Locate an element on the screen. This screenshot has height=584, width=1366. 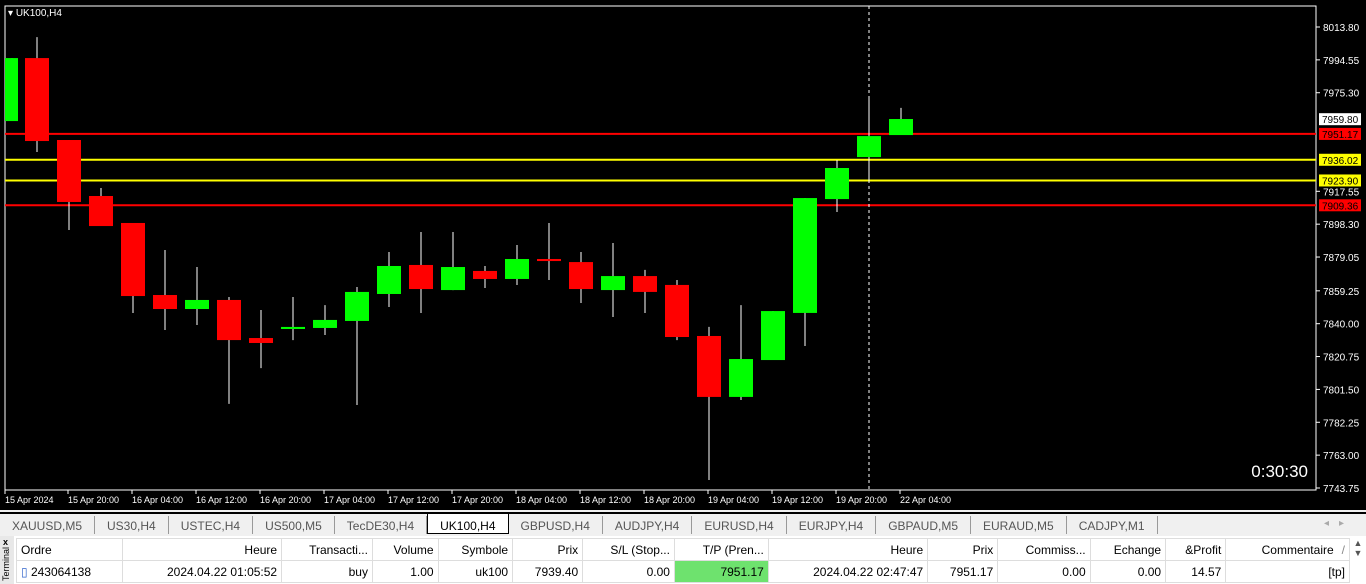
order-icon: ▯ is located at coordinates (26, 571).